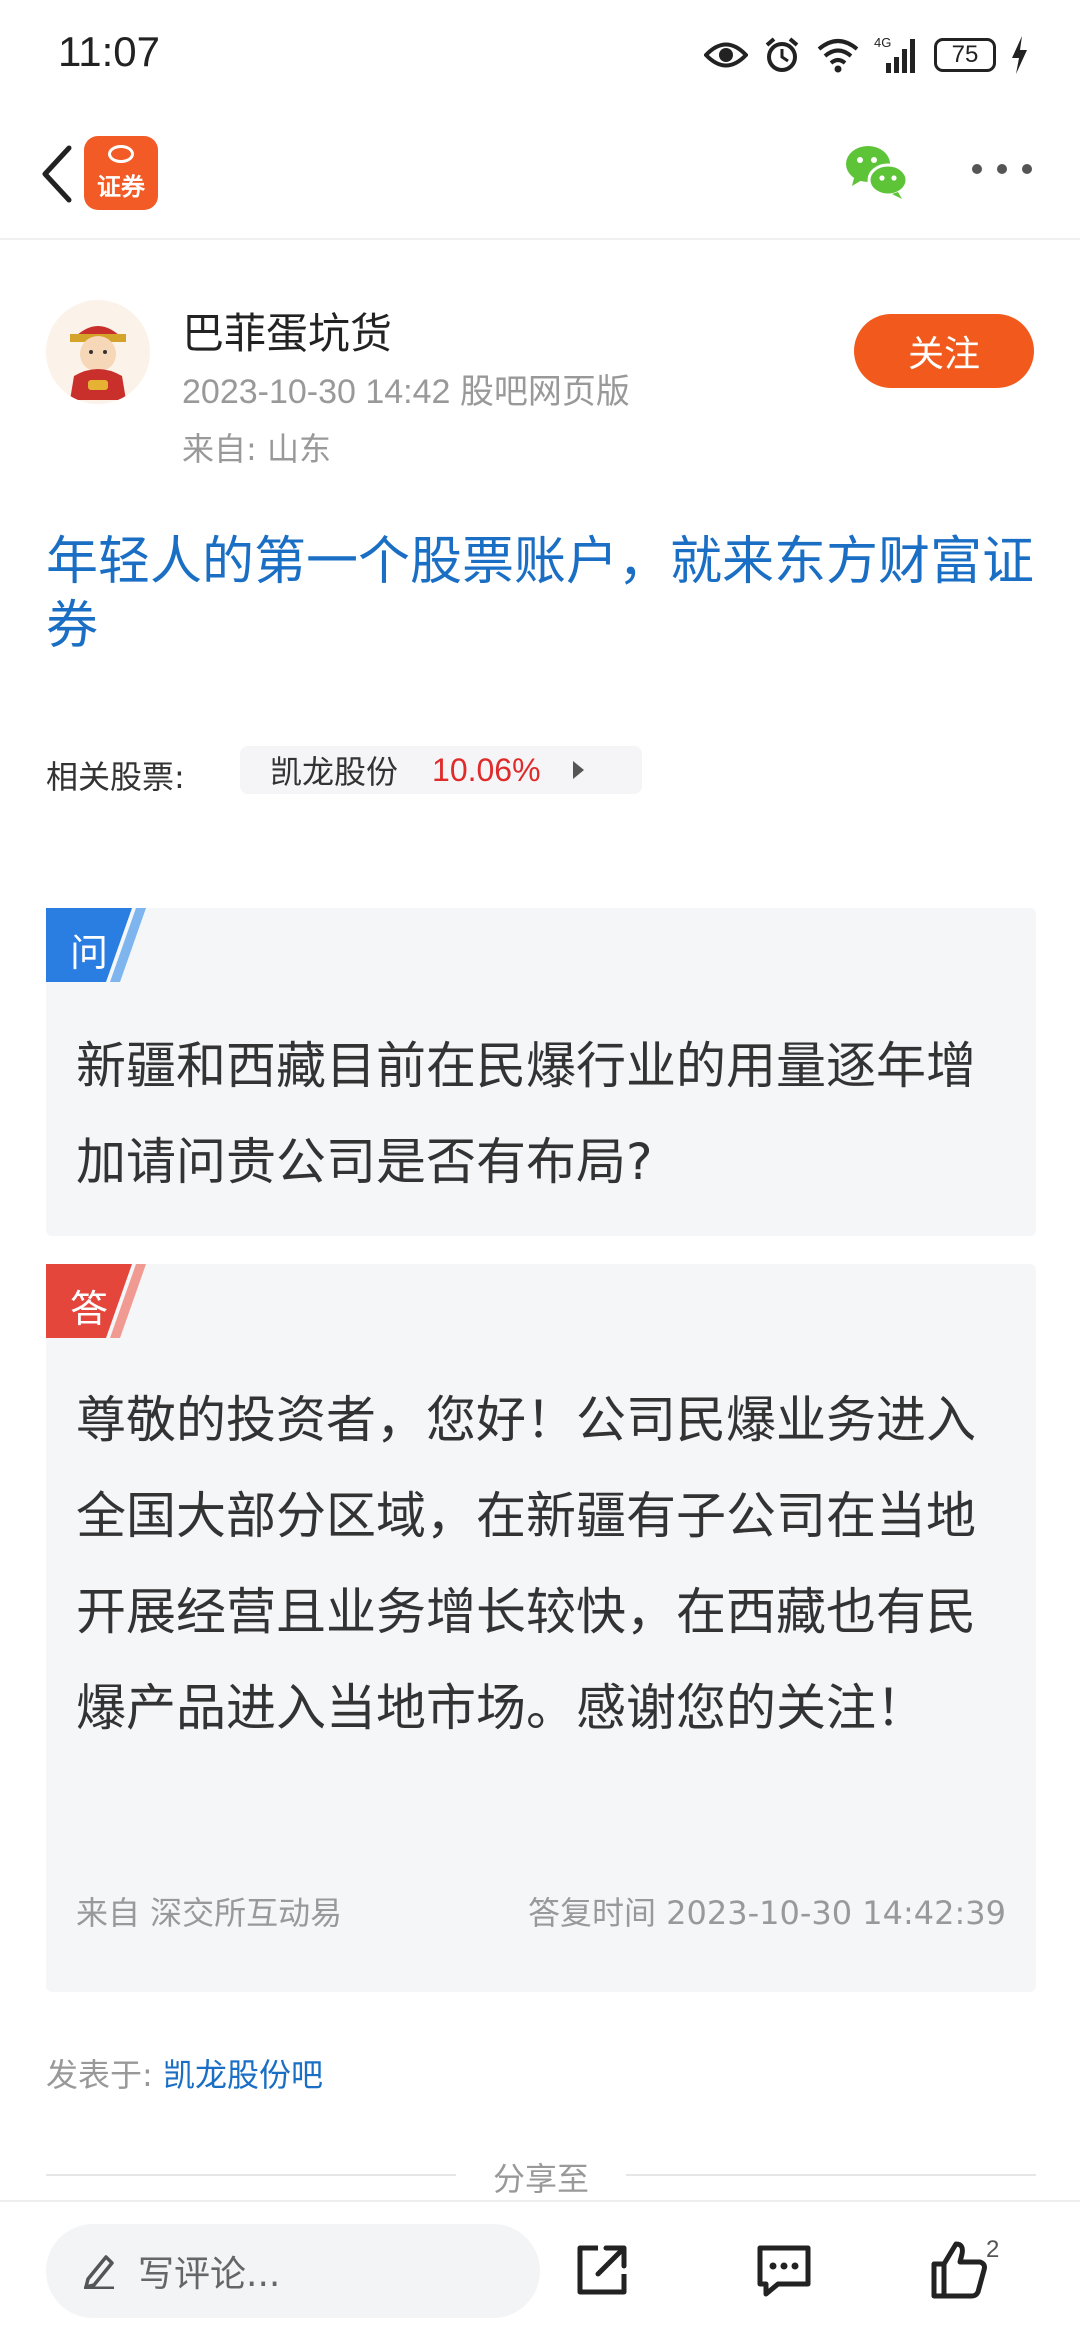 The image size is (1080, 2340). I want to click on back-button, so click(56, 174).